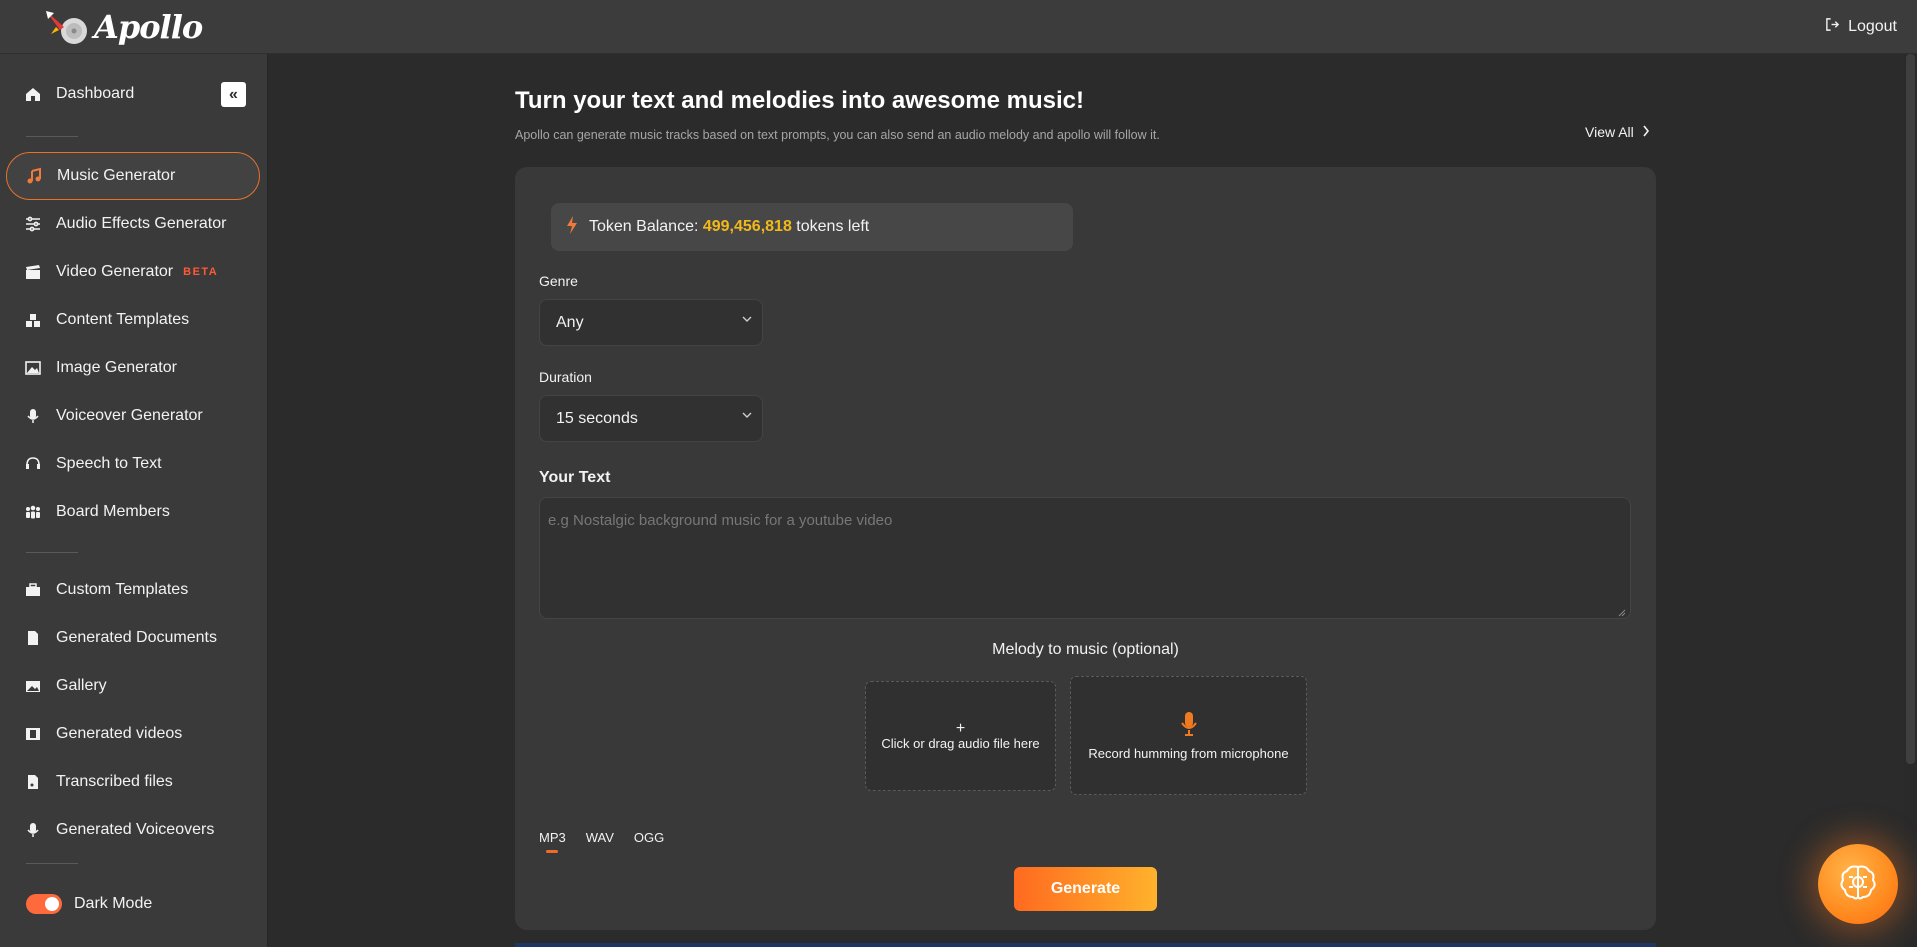 The image size is (1917, 947). I want to click on sidebar-item-gallery: Gallery, so click(133, 686).